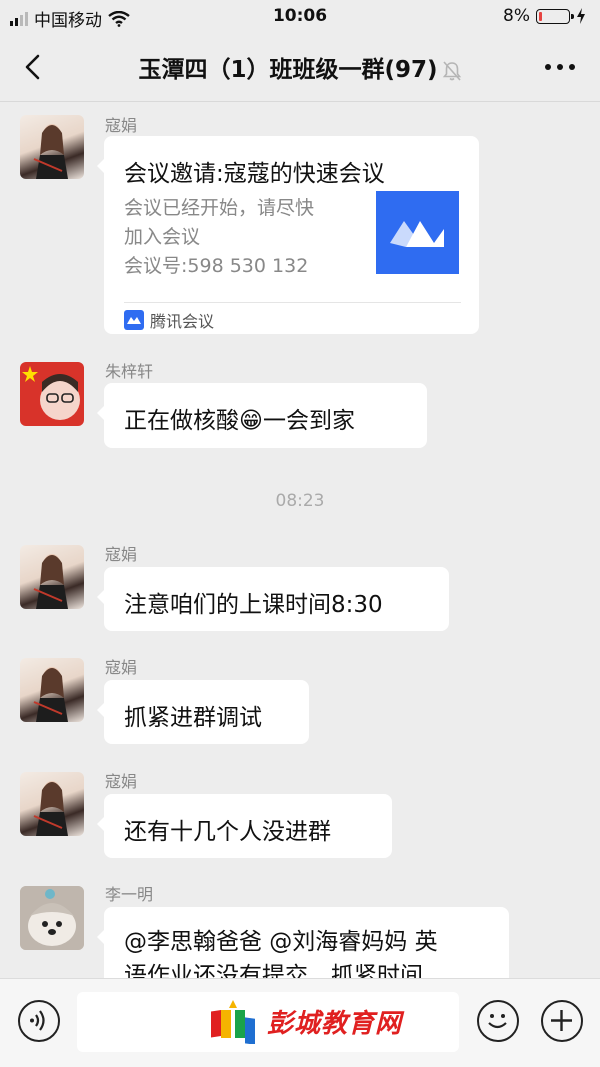  What do you see at coordinates (300, 17) in the screenshot?
I see `status-bar: 中国移动 10:06 8%` at bounding box center [300, 17].